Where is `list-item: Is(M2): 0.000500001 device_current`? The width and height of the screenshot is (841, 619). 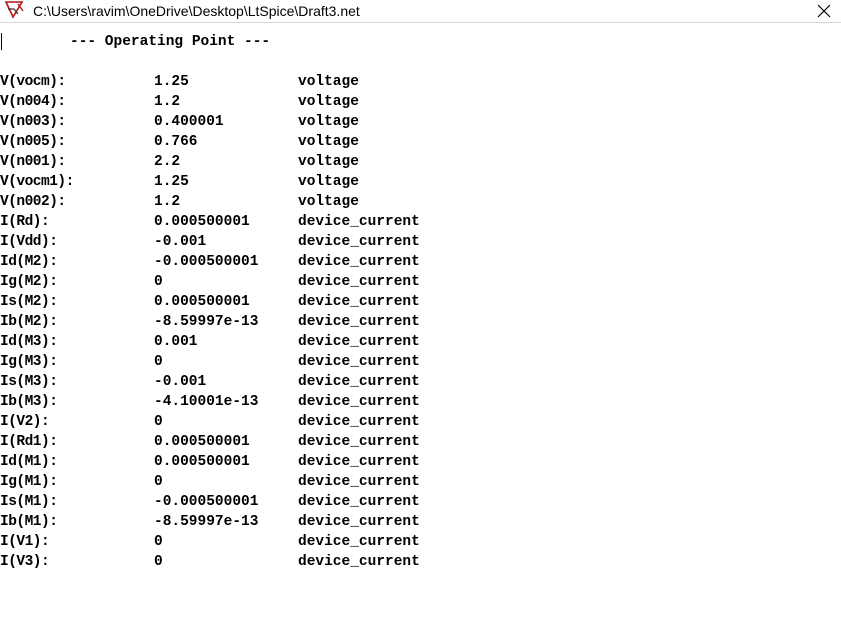 list-item: Is(M2): 0.000500001 device_current is located at coordinates (260, 302).